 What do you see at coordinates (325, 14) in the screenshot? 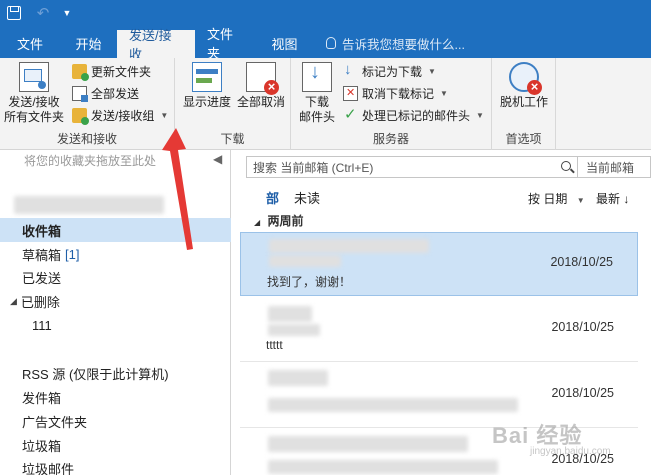
I see `title-bar: ↶ ▼` at bounding box center [325, 14].